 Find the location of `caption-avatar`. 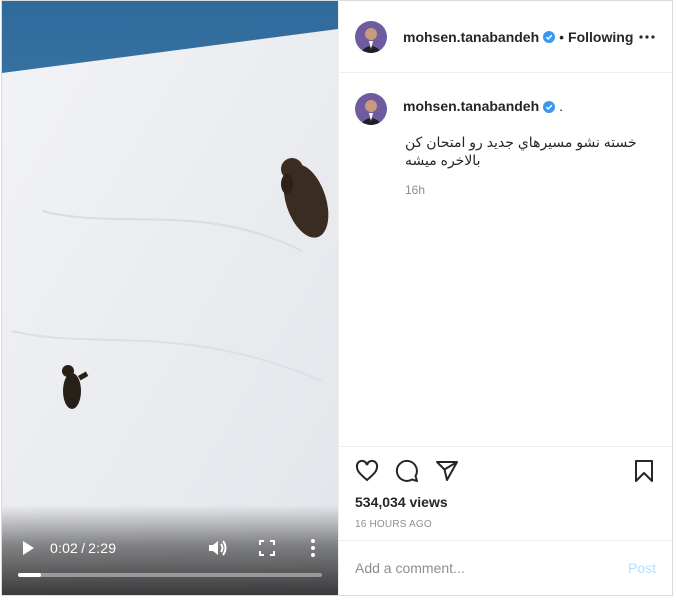

caption-avatar is located at coordinates (371, 109).